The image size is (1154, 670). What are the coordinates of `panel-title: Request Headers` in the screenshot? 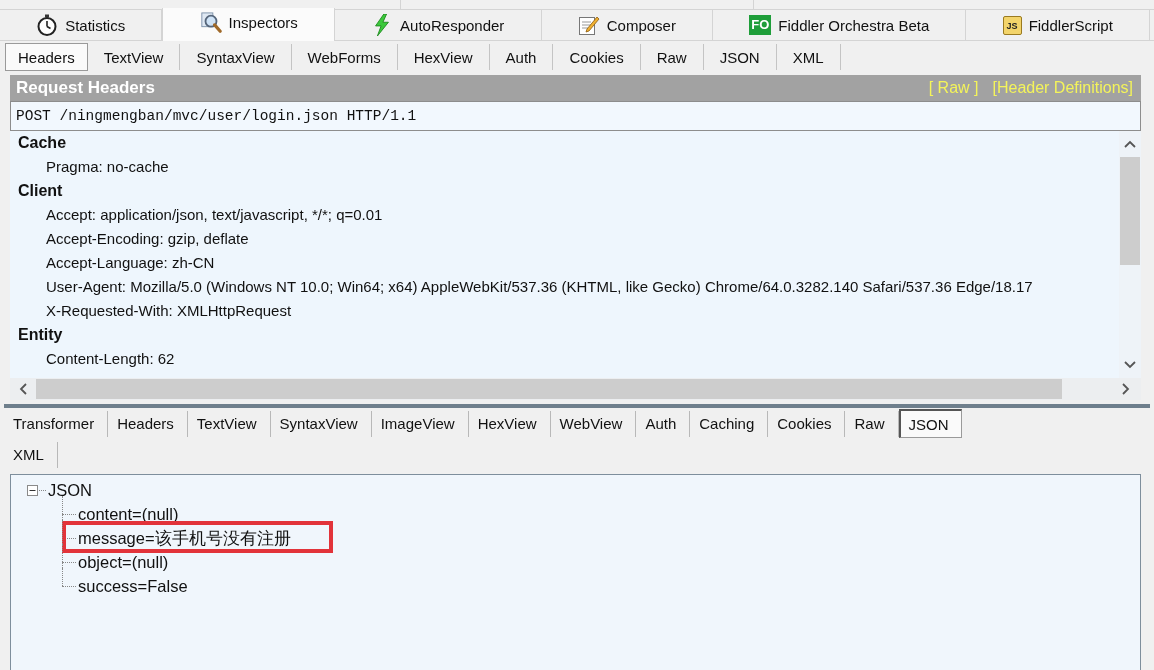 It's located at (85, 88).